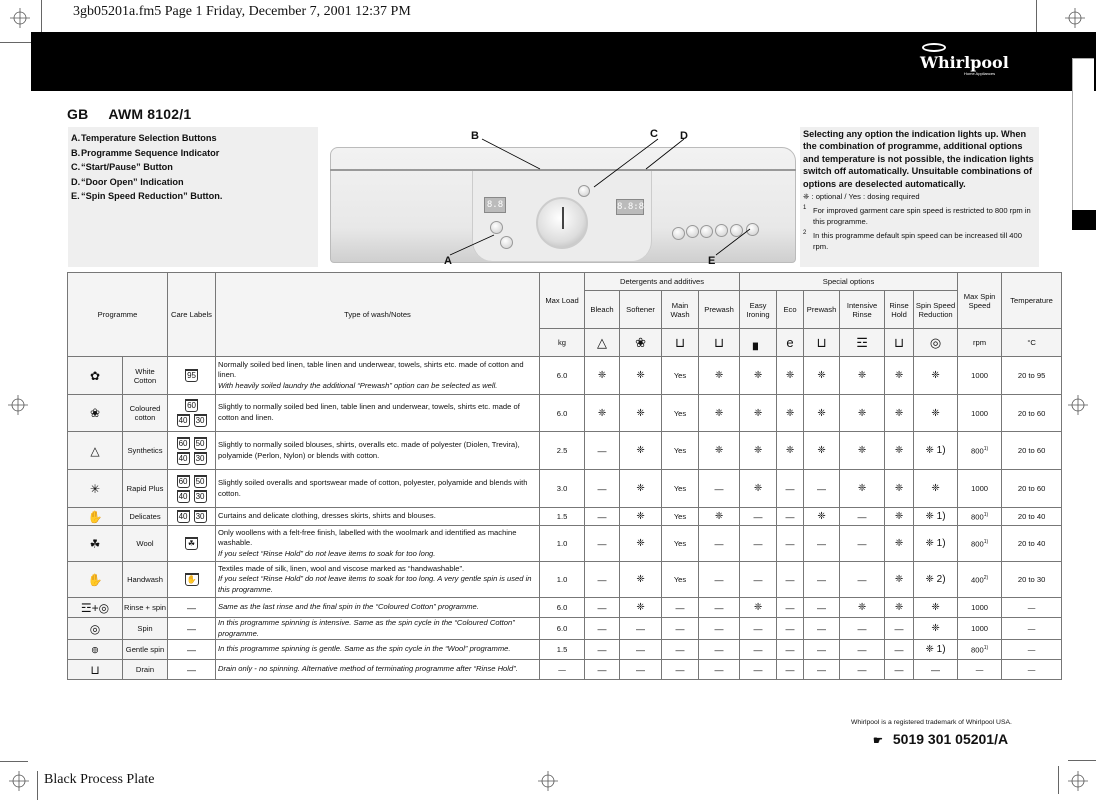 The height and width of the screenshot is (800, 1096). Describe the element at coordinates (95, 670) in the screenshot. I see `programme-icon: ⊔` at that location.